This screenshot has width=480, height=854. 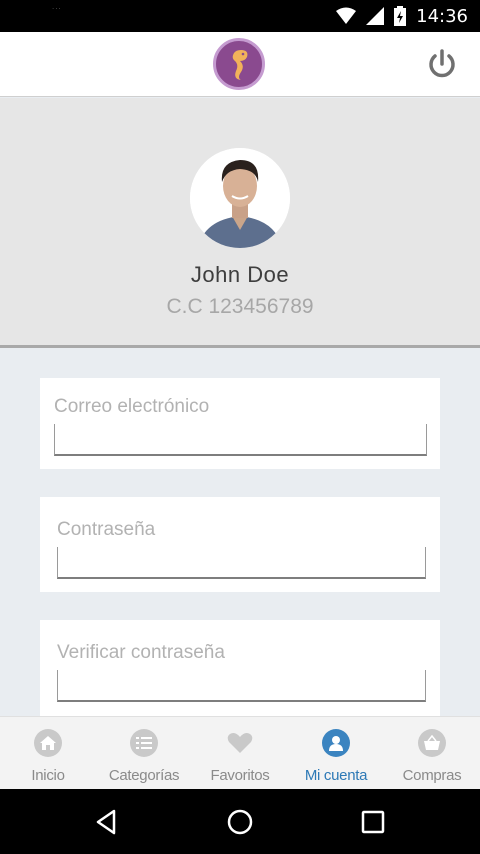 What do you see at coordinates (432, 743) in the screenshot?
I see `basket-icon` at bounding box center [432, 743].